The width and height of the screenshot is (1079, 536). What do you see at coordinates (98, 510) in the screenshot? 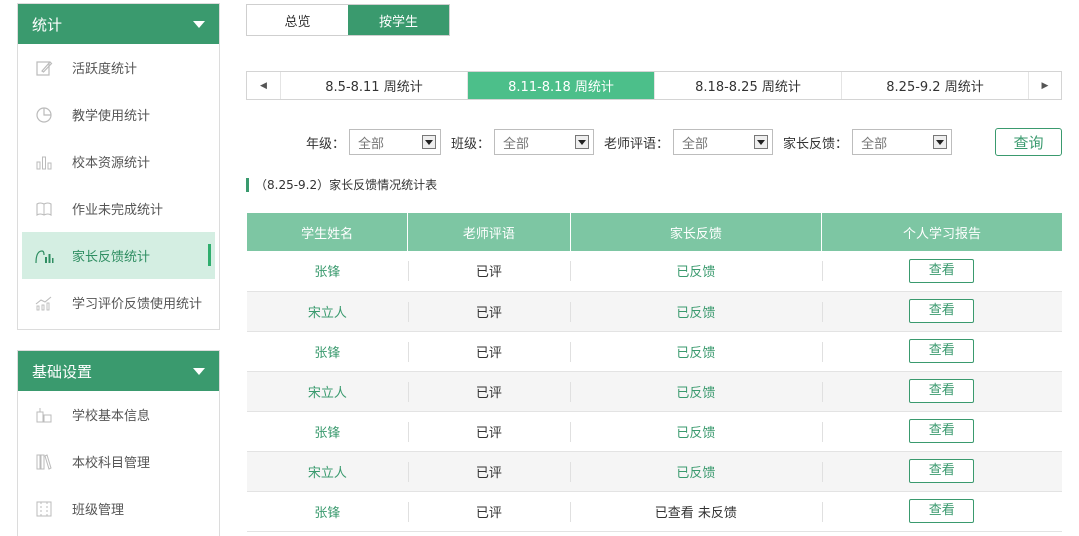
I see `sidebar-item-label: 班级管理` at bounding box center [98, 510].